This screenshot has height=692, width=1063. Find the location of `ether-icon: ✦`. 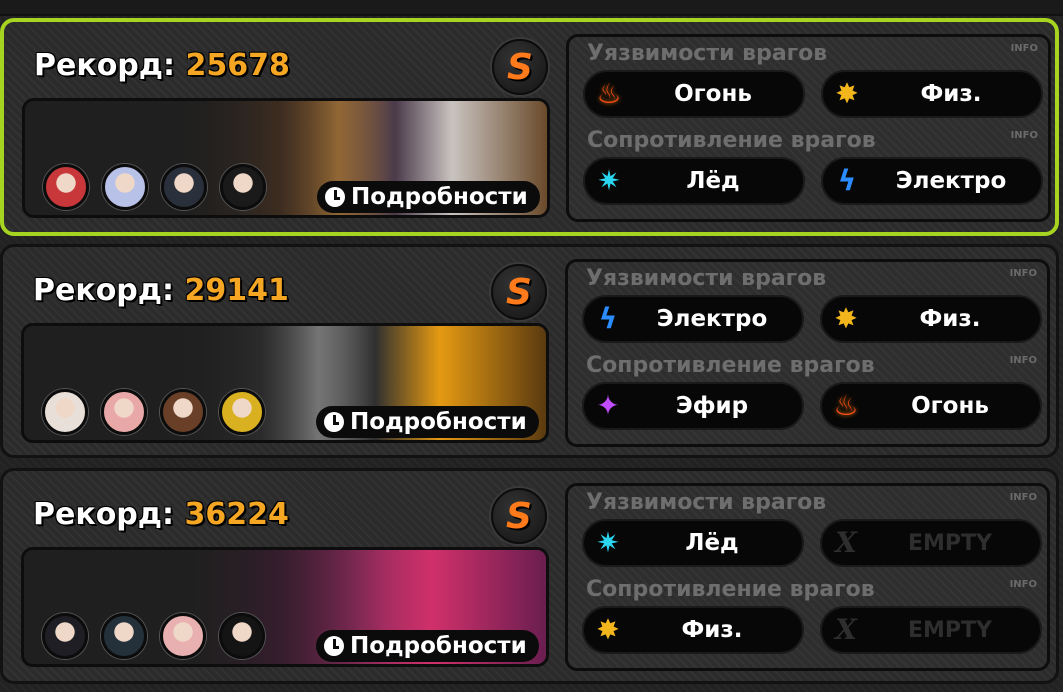

ether-icon: ✦ is located at coordinates (608, 405).